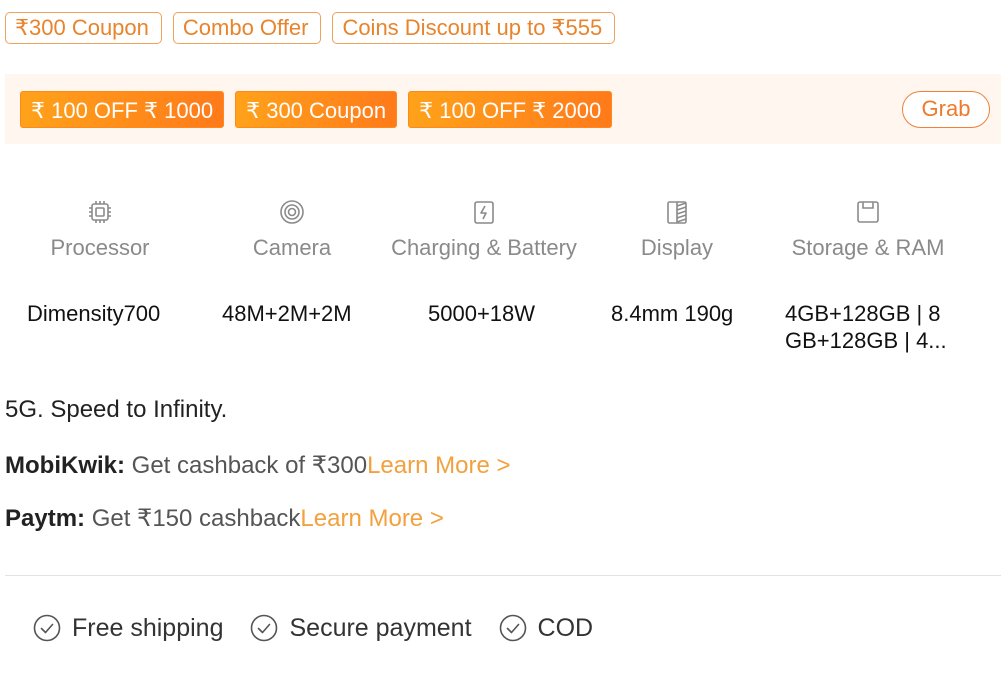  What do you see at coordinates (100, 212) in the screenshot?
I see `processor-icon` at bounding box center [100, 212].